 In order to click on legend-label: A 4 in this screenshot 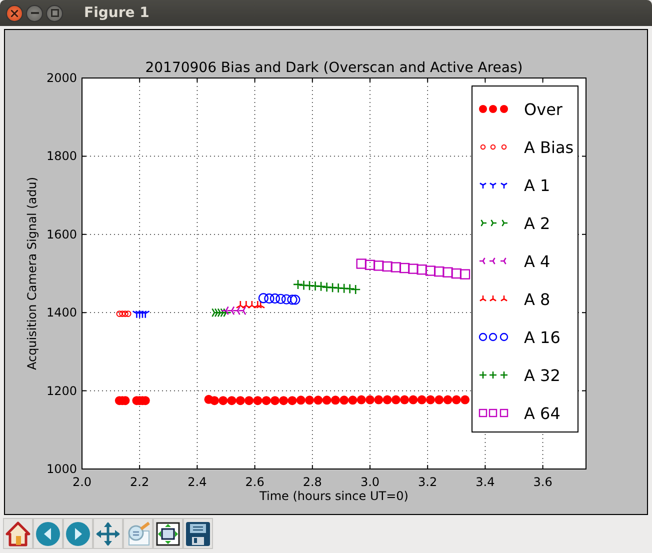, I will do `click(537, 261)`.